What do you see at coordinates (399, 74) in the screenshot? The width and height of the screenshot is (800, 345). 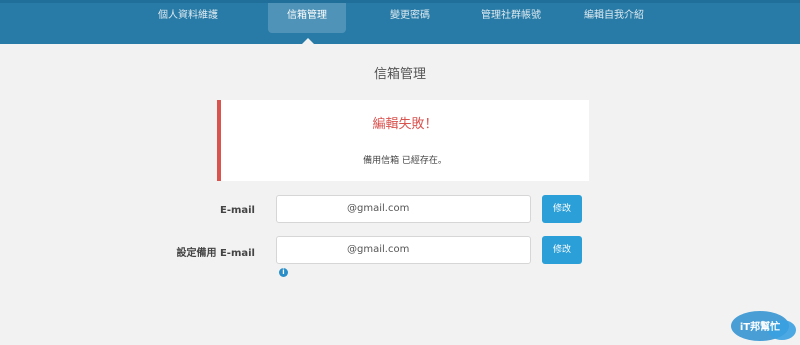 I see `page-title: 信箱管理` at bounding box center [399, 74].